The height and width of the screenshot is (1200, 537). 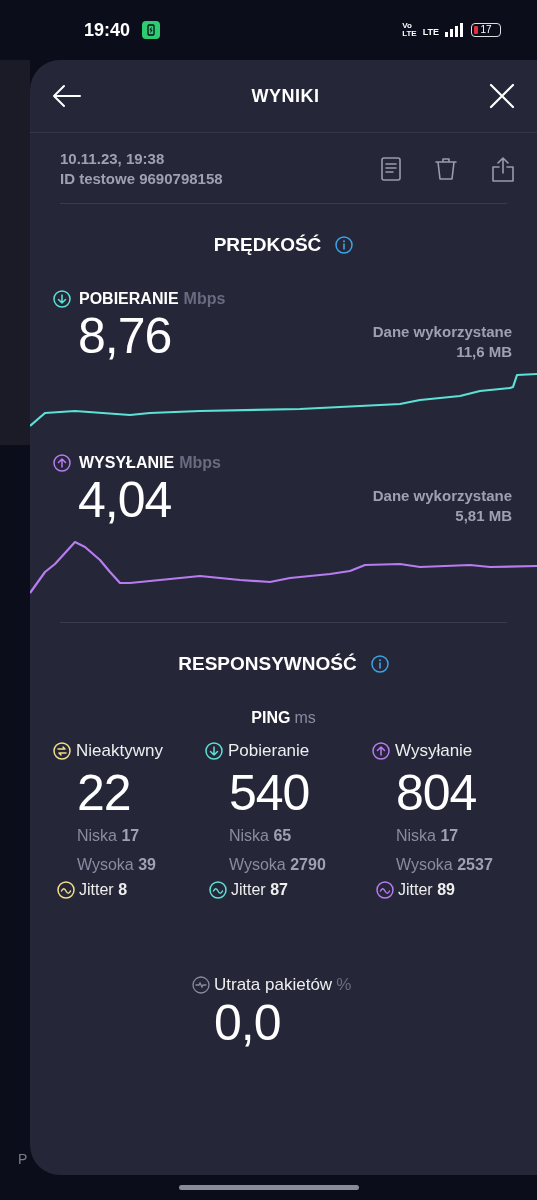 What do you see at coordinates (267, 245) in the screenshot?
I see `section-title: PRĘDKOŚĆ` at bounding box center [267, 245].